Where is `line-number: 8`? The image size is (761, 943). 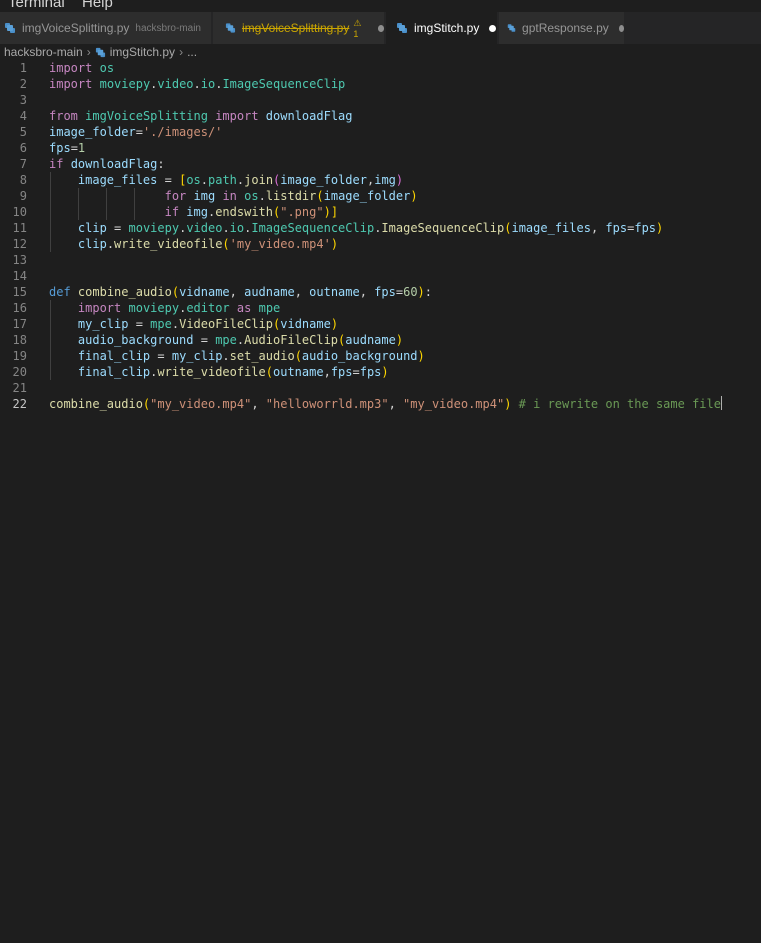
line-number: 8 is located at coordinates (23, 180).